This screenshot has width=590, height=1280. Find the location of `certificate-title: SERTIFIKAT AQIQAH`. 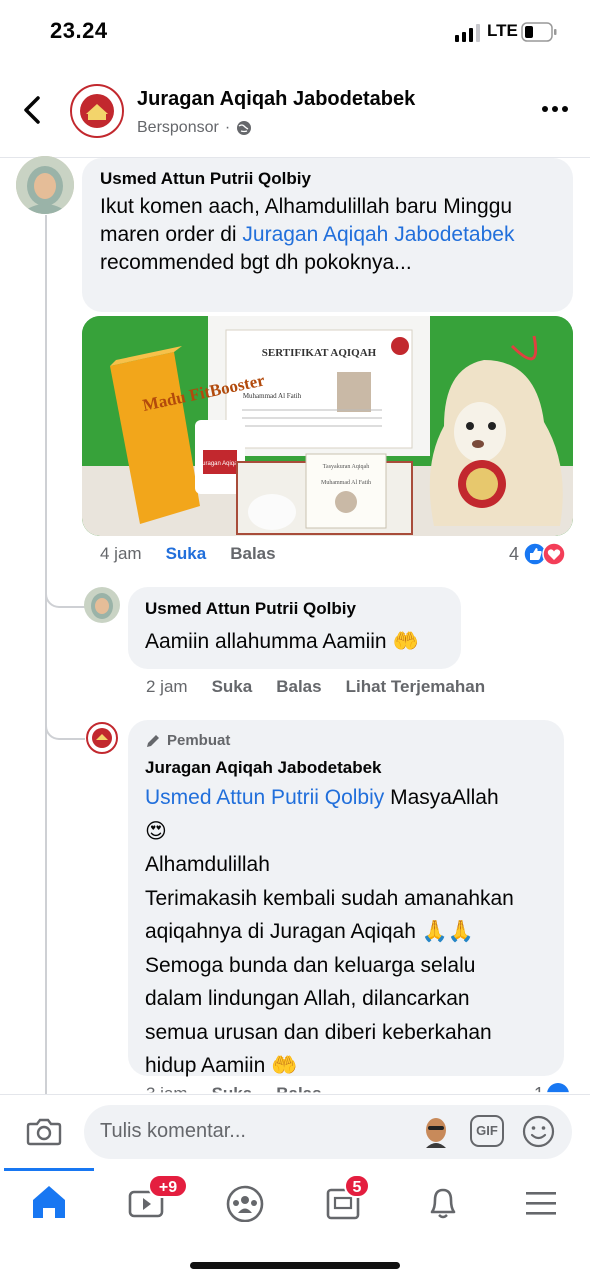

certificate-title: SERTIFIKAT AQIQAH is located at coordinates (319, 353).